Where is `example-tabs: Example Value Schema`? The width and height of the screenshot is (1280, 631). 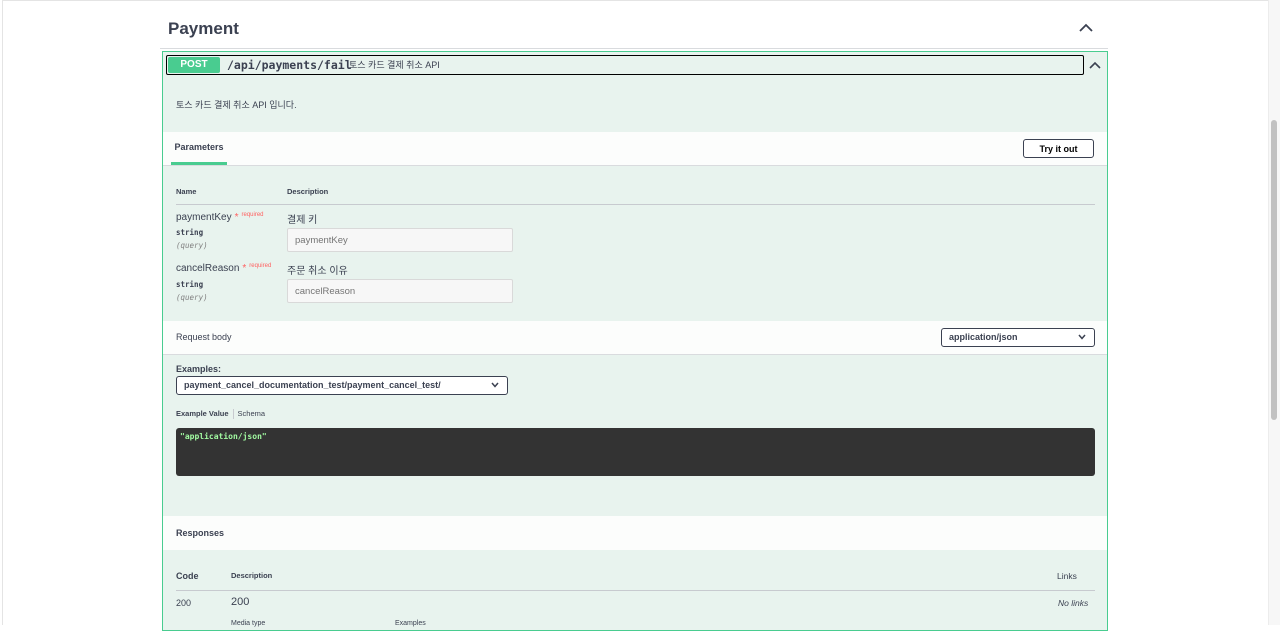 example-tabs: Example Value Schema is located at coordinates (221, 414).